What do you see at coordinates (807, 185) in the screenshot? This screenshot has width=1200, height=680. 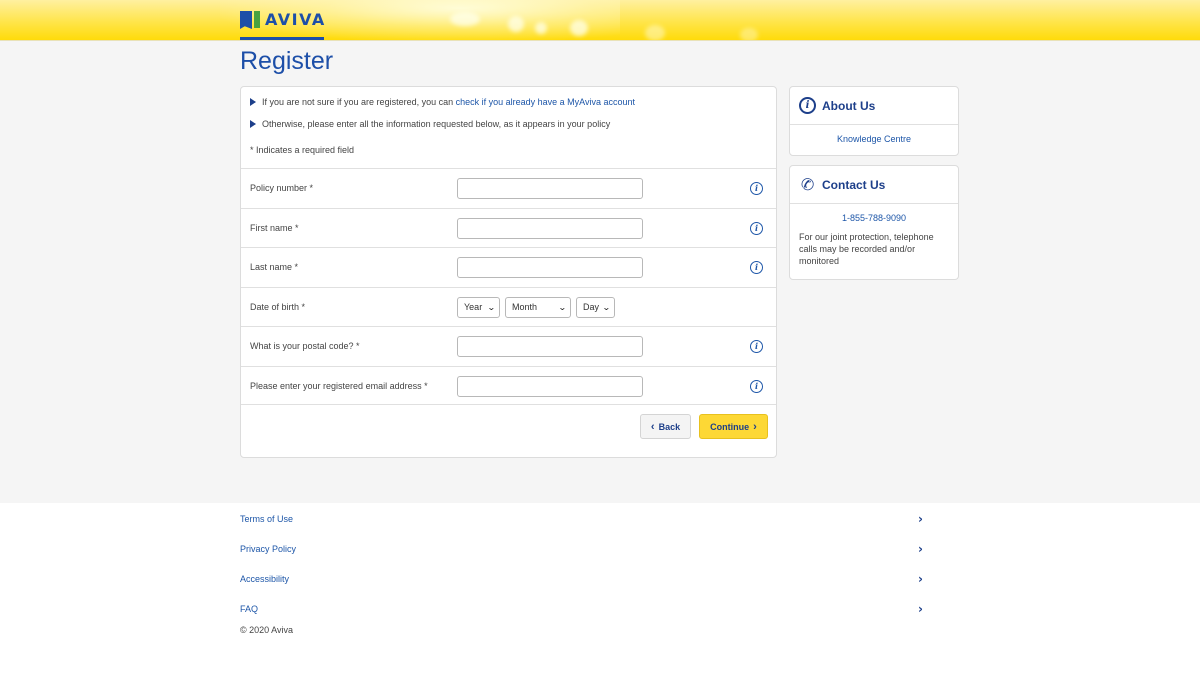 I see `phone-icon: ✆` at bounding box center [807, 185].